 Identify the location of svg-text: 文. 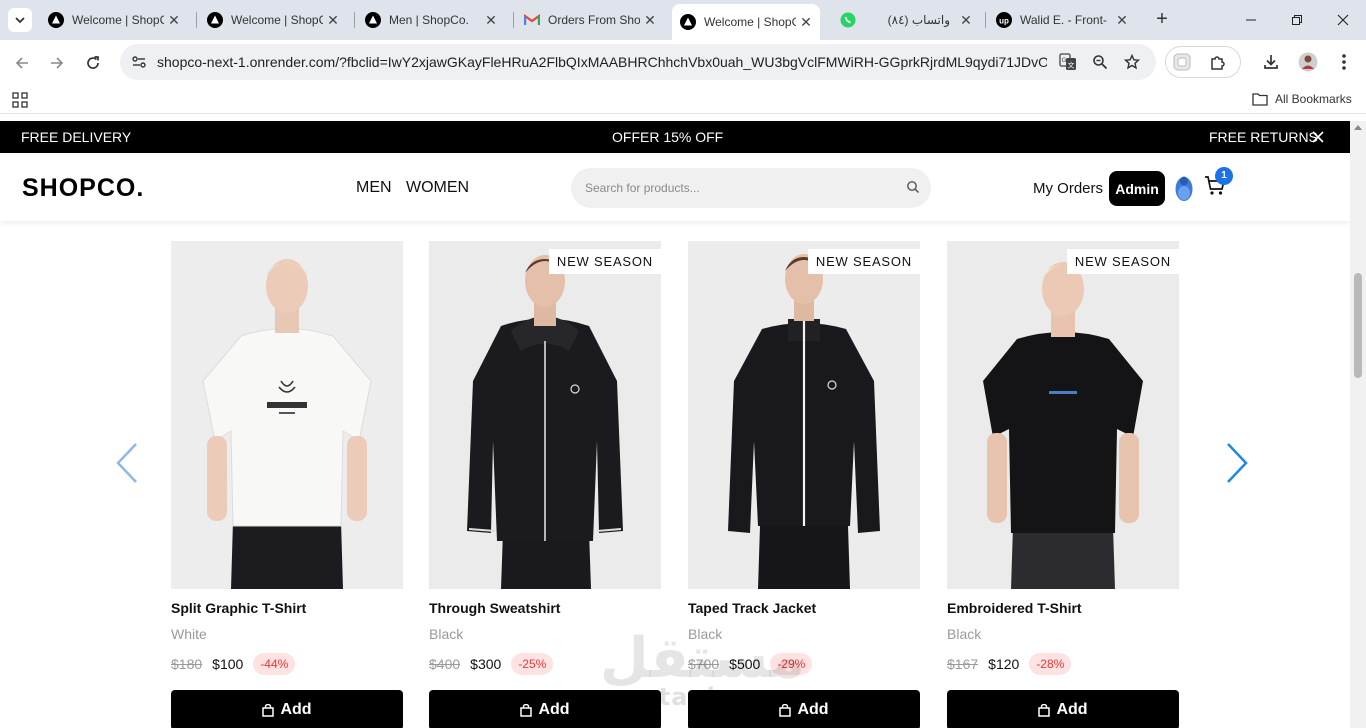
(1071, 65).